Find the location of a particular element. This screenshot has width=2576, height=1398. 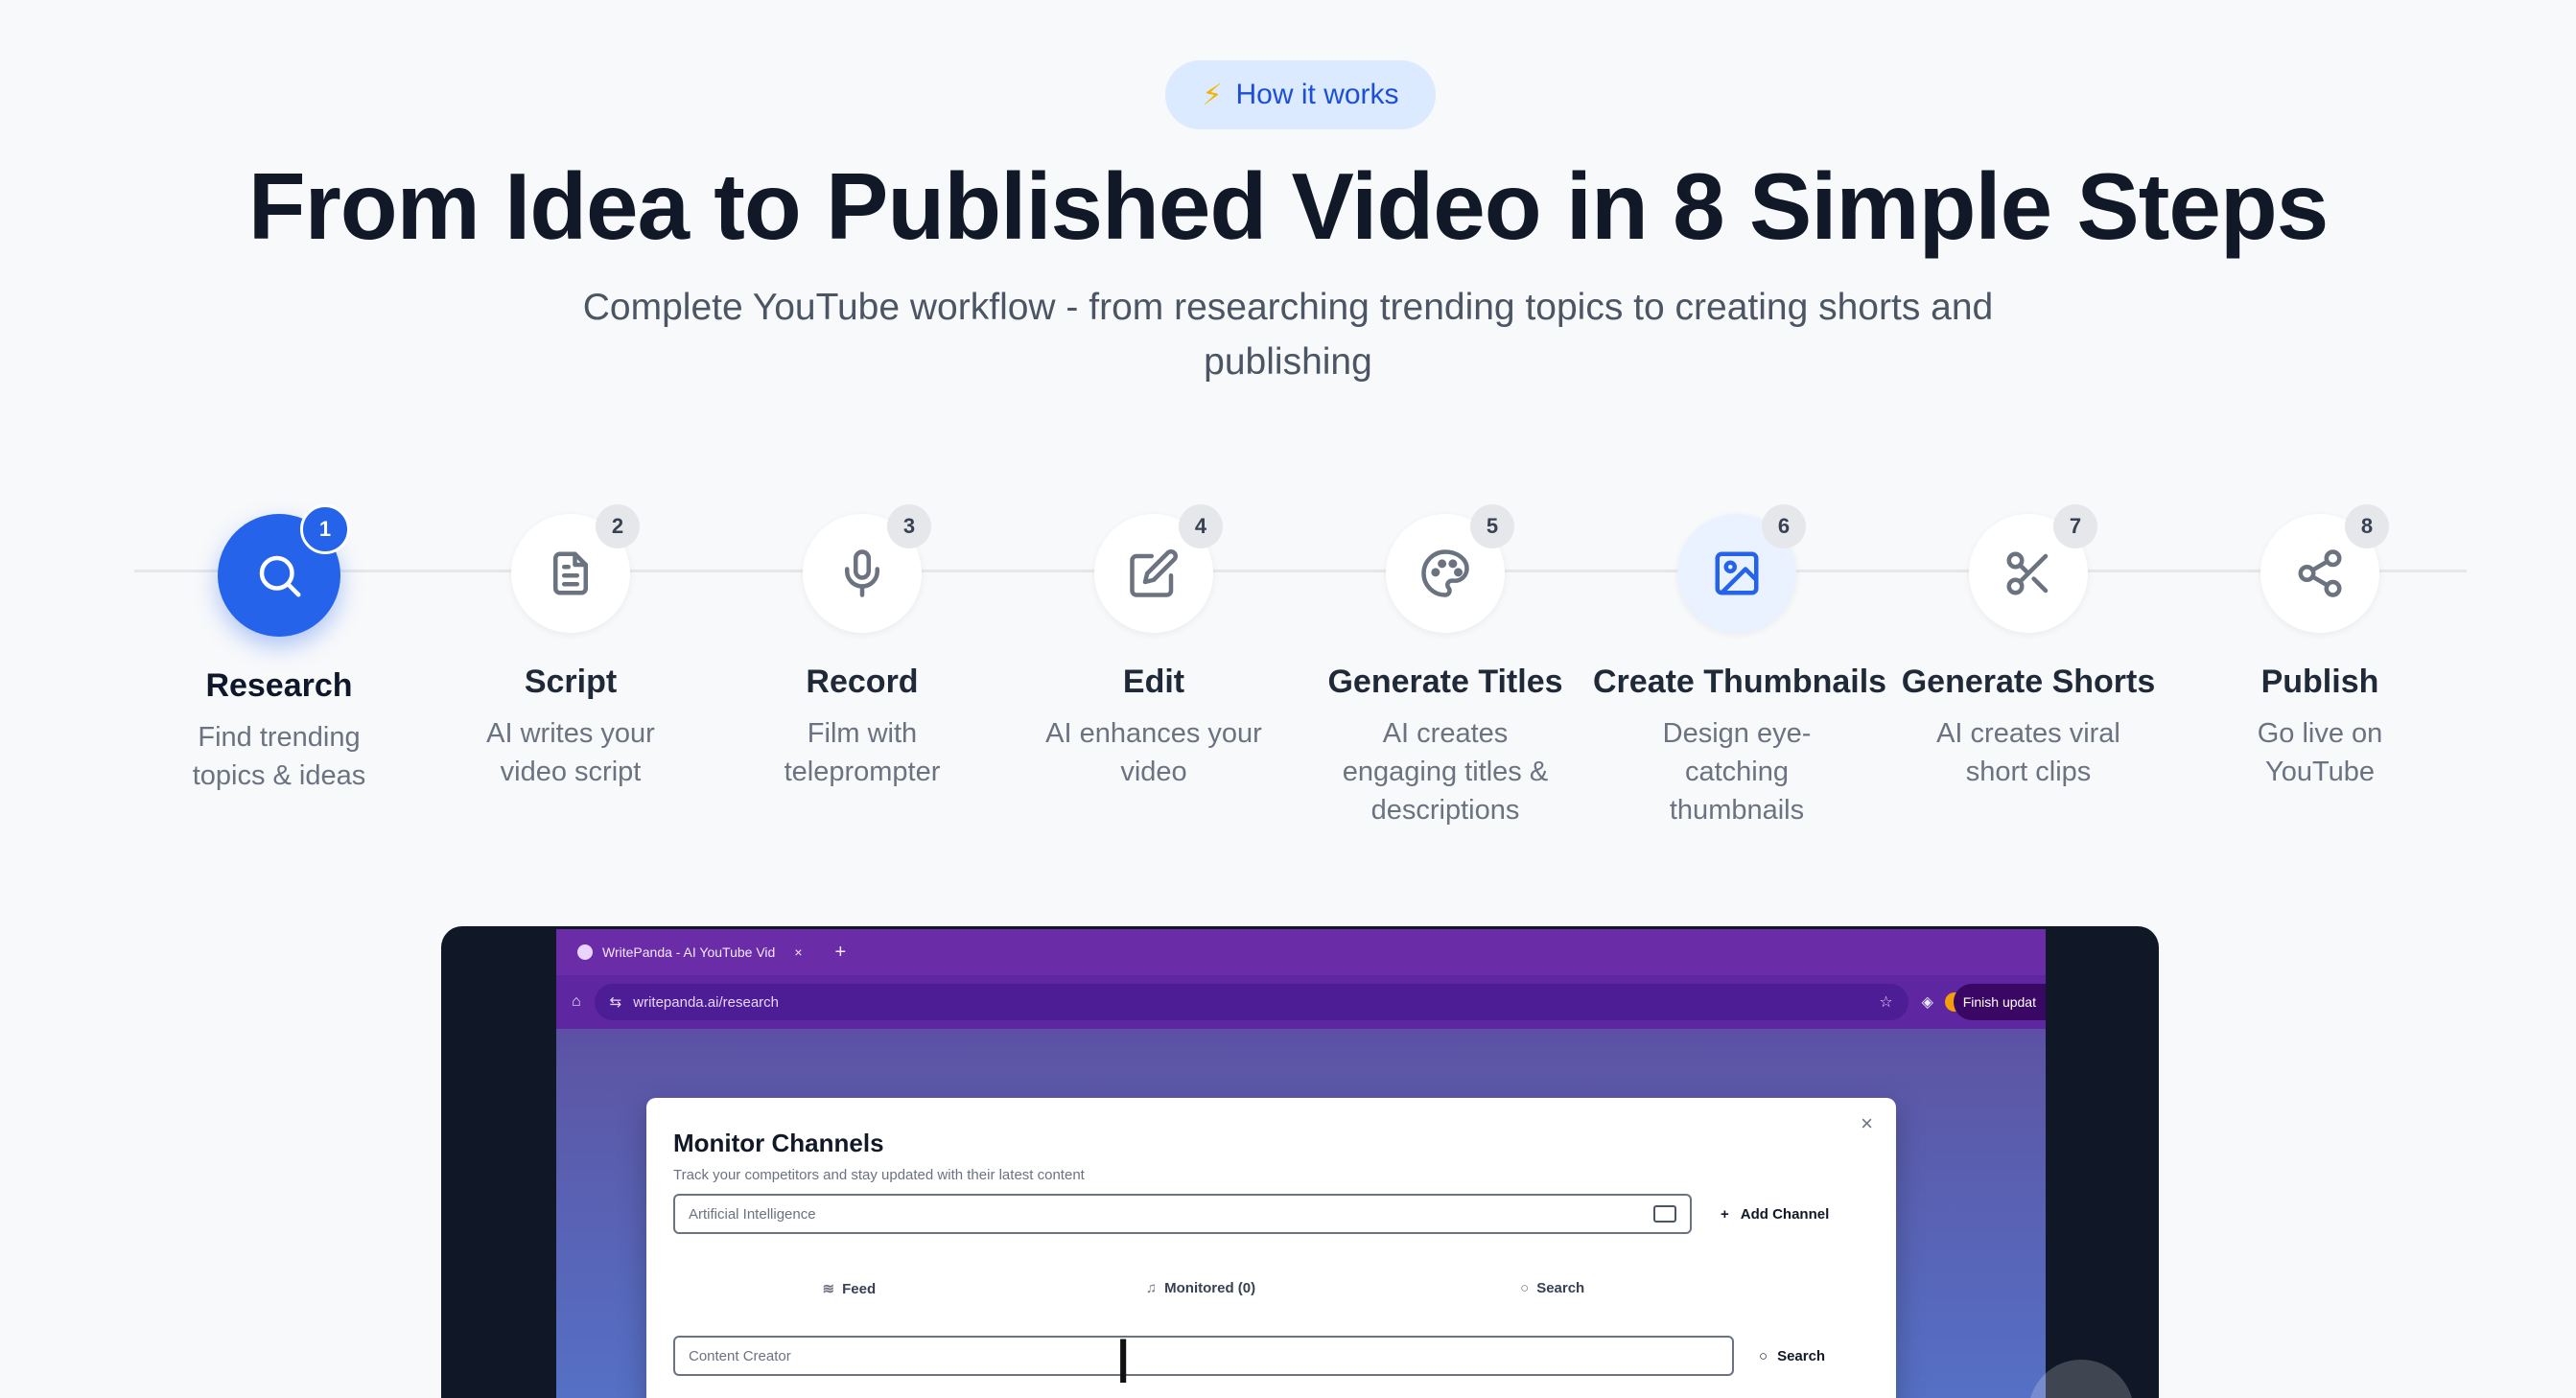

step-description: Film with teleprompter is located at coordinates (862, 752).